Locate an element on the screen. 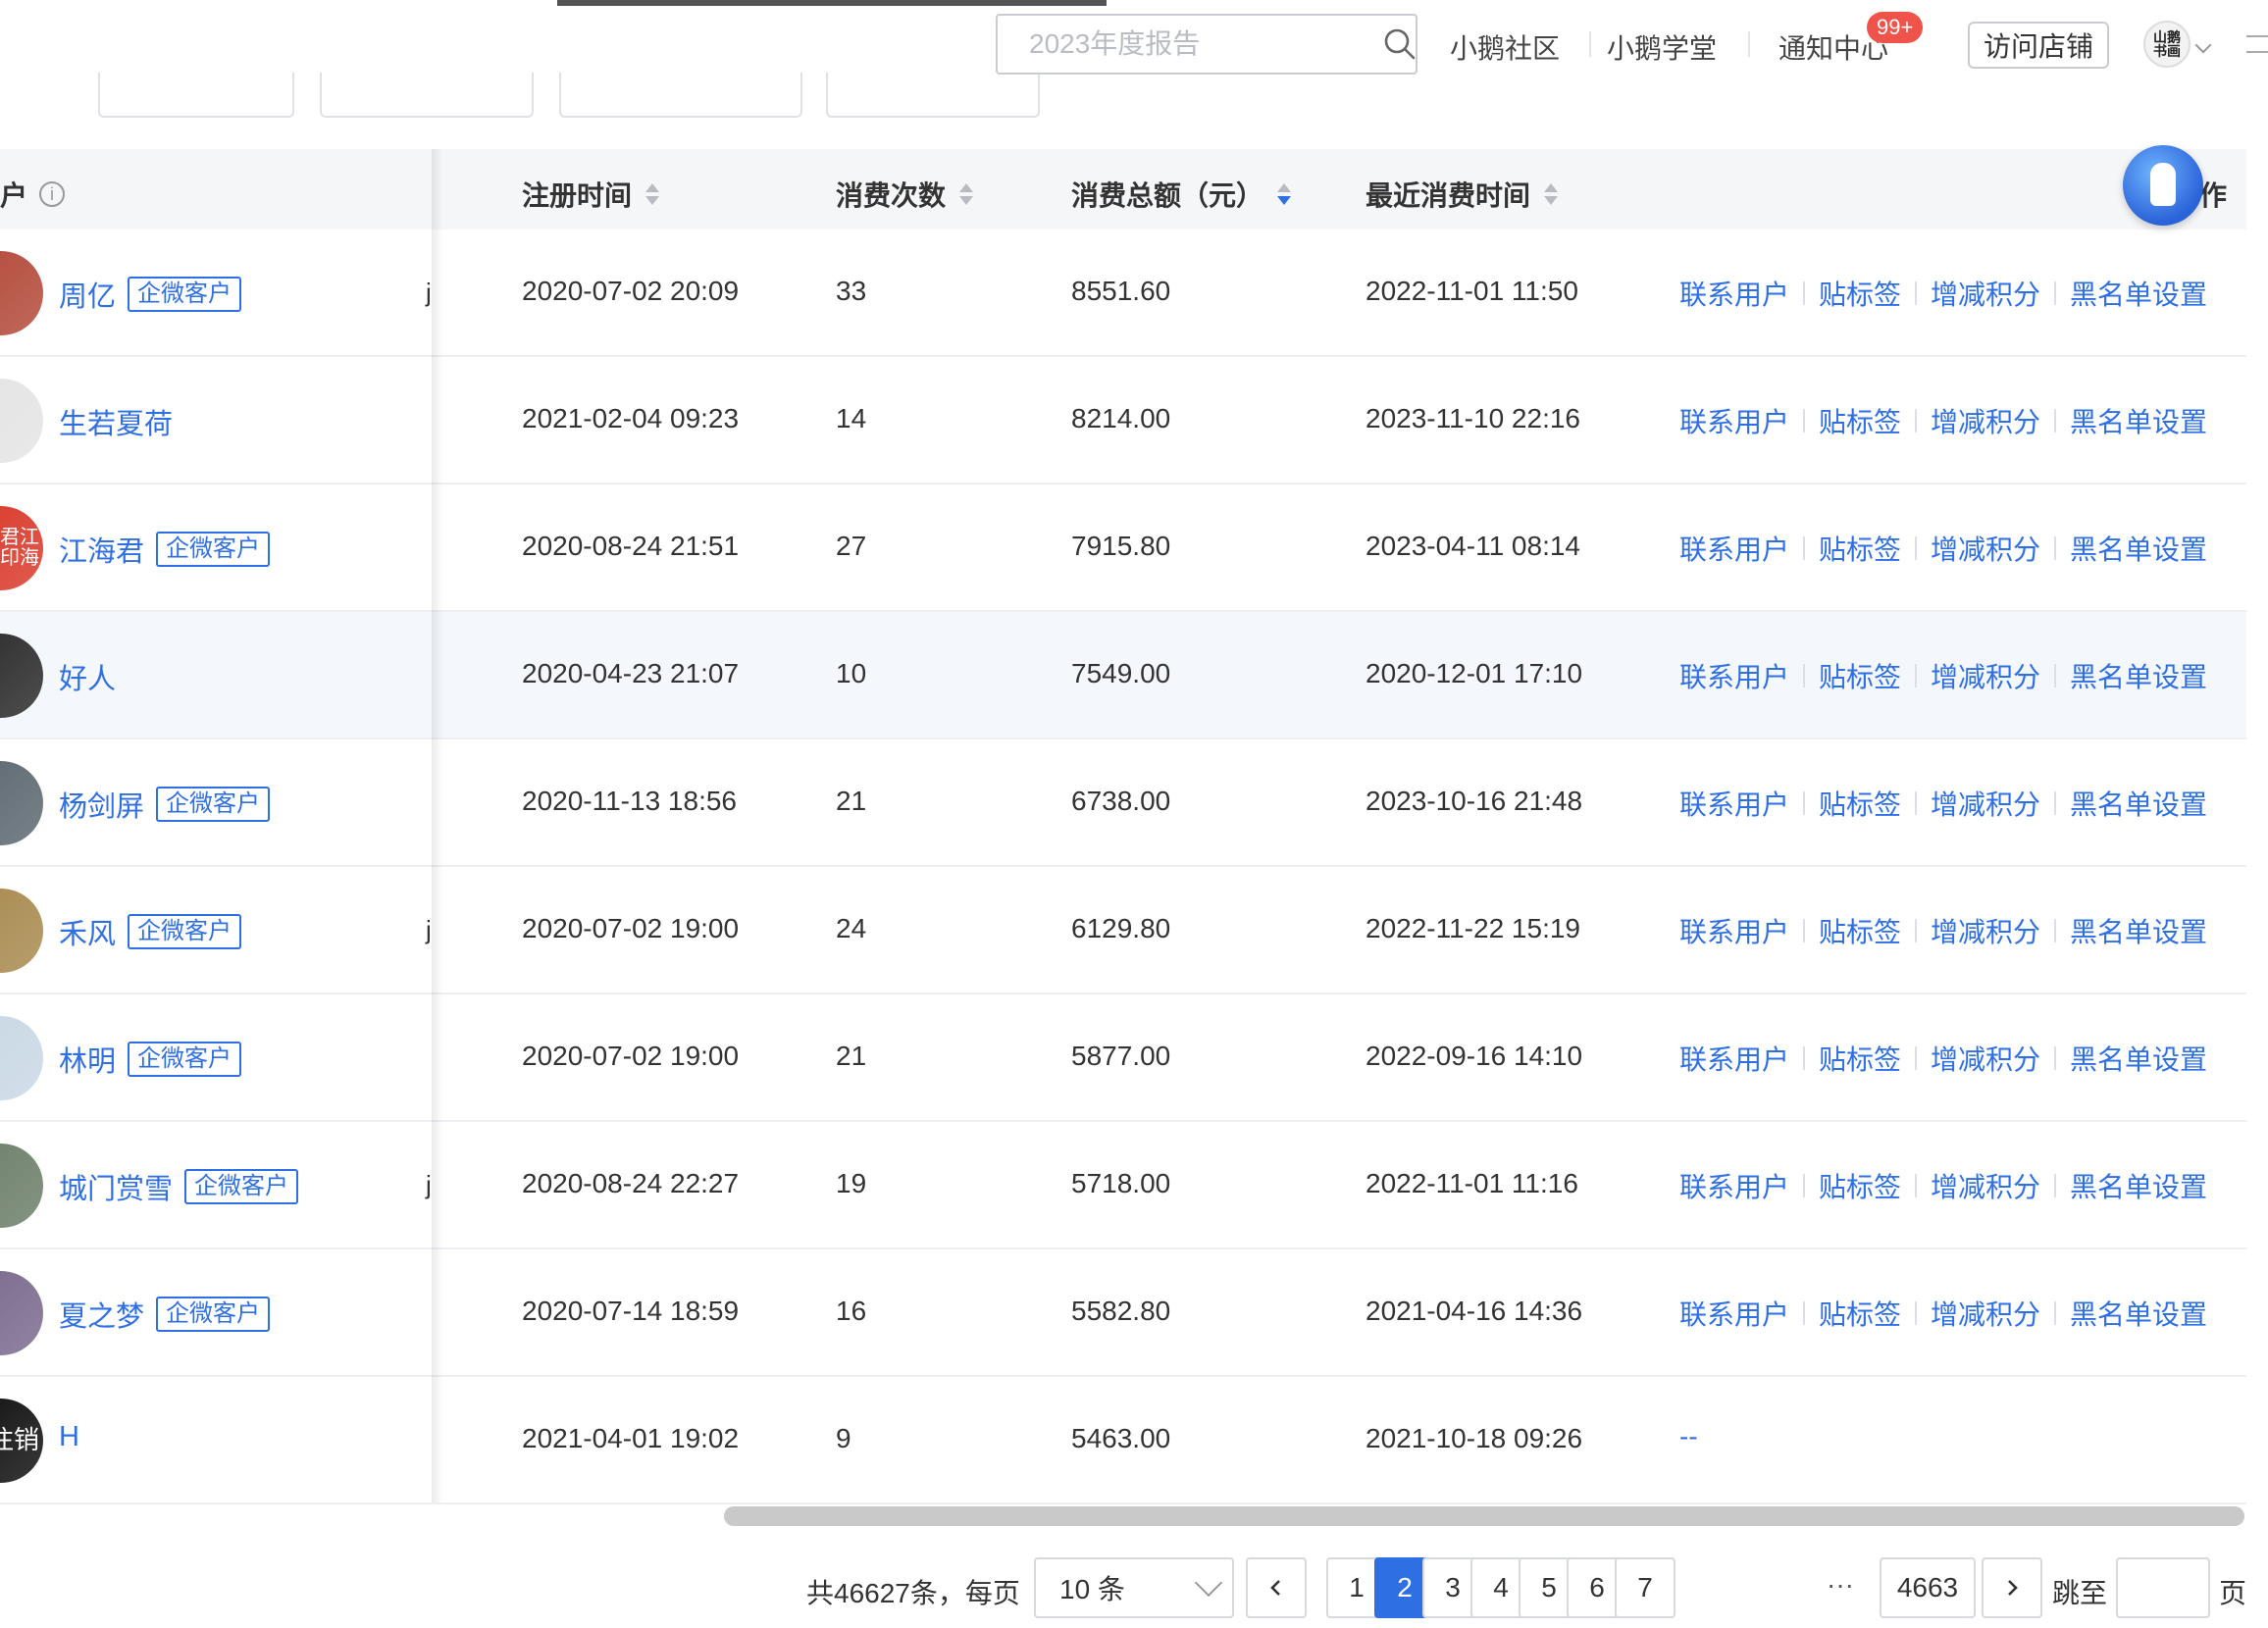 This screenshot has width=2268, height=1628. user-name: 生若夏荷 is located at coordinates (117, 424).